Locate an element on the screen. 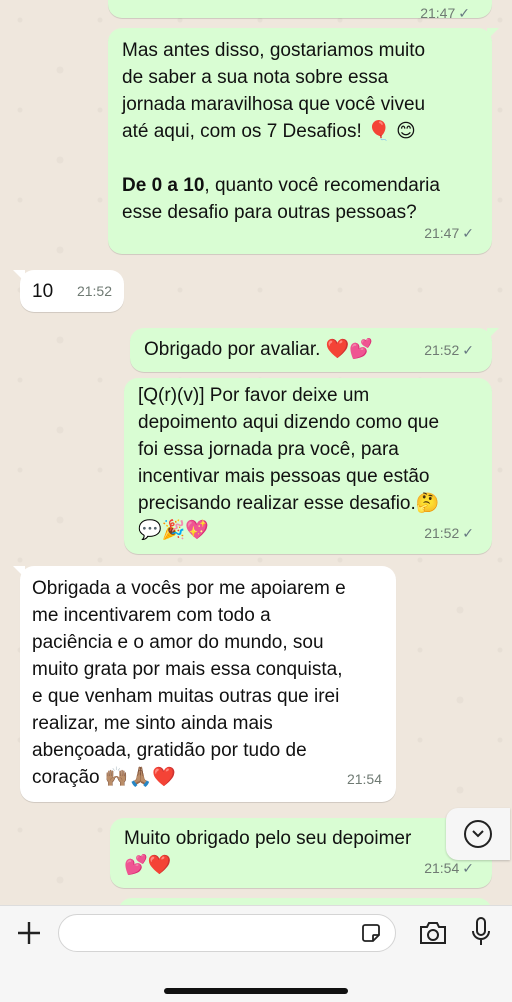 The width and height of the screenshot is (512, 1002). message-line: paciência e o amor do mundo, sou is located at coordinates (178, 642).